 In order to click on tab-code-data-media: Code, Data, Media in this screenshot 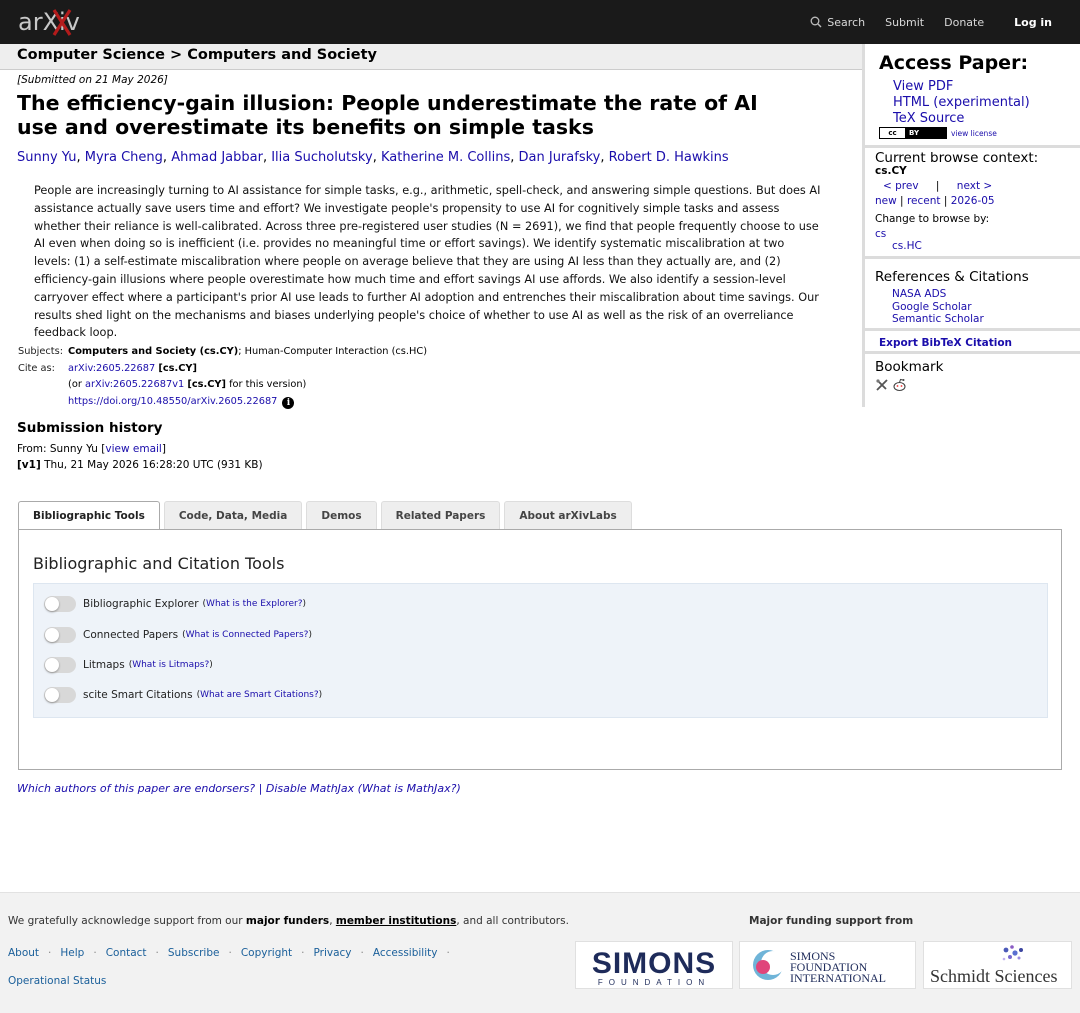, I will do `click(233, 515)`.